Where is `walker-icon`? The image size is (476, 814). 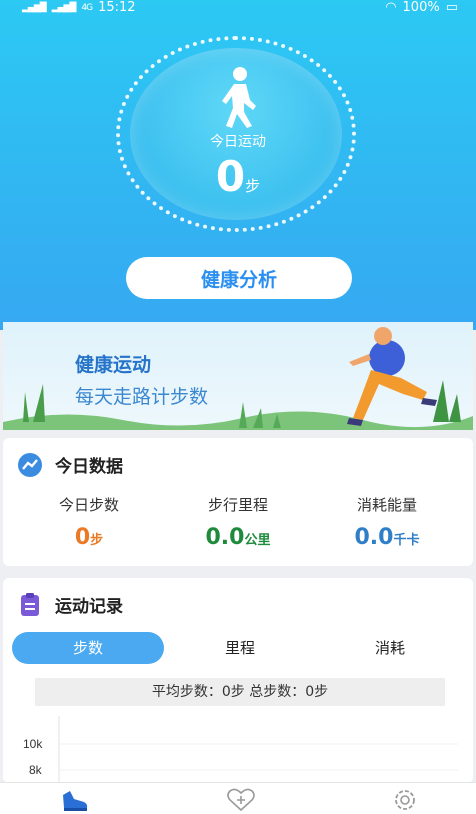 walker-icon is located at coordinates (239, 97).